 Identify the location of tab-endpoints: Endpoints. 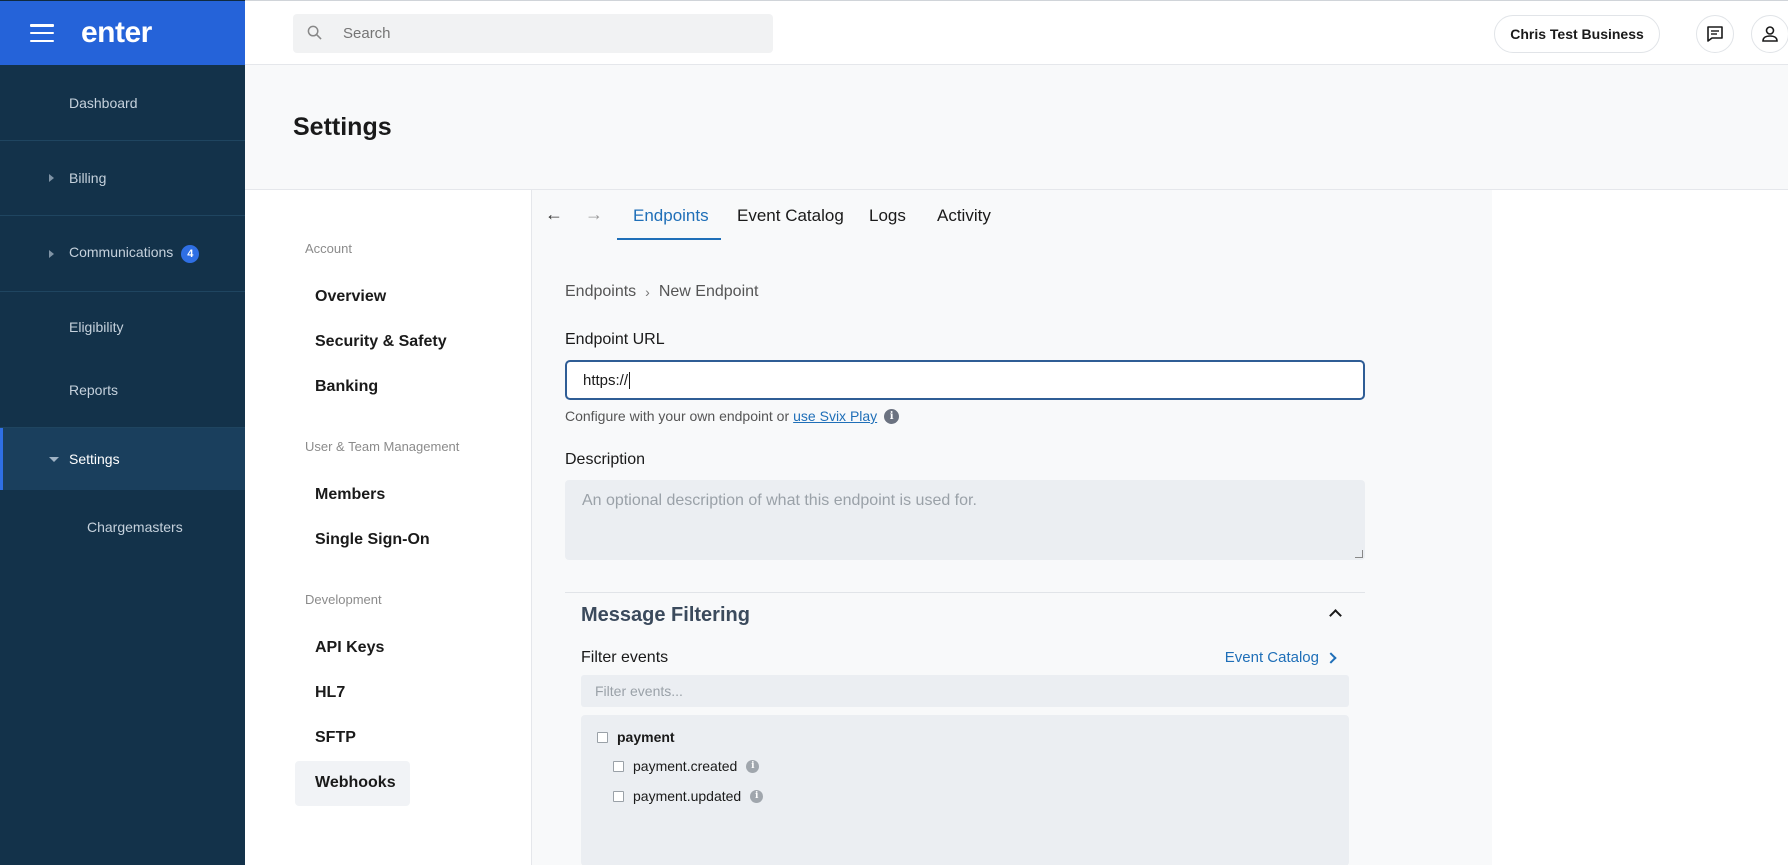
(671, 216).